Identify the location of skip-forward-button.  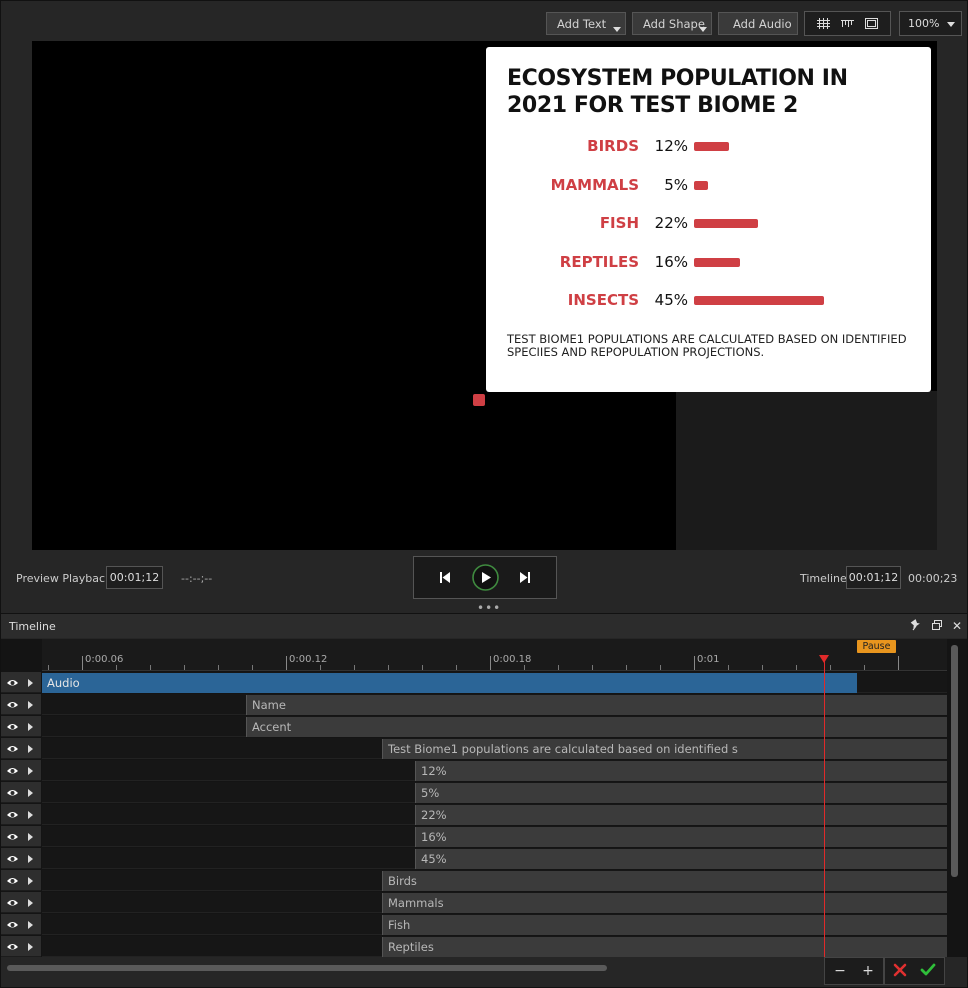
(525, 577).